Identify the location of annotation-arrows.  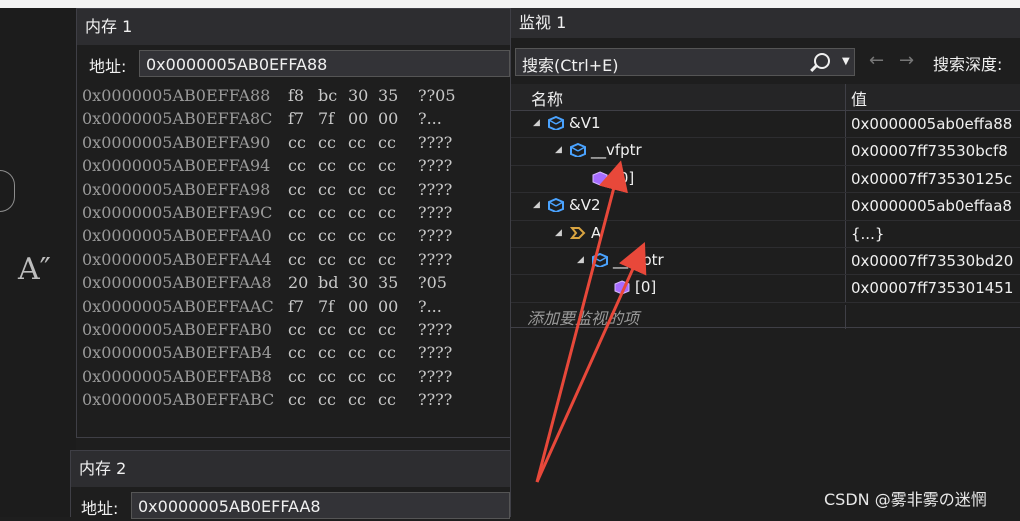
(591, 321).